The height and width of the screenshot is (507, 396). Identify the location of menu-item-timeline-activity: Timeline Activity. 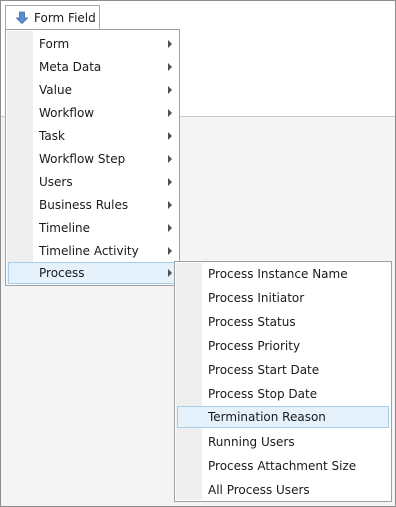
(92, 251).